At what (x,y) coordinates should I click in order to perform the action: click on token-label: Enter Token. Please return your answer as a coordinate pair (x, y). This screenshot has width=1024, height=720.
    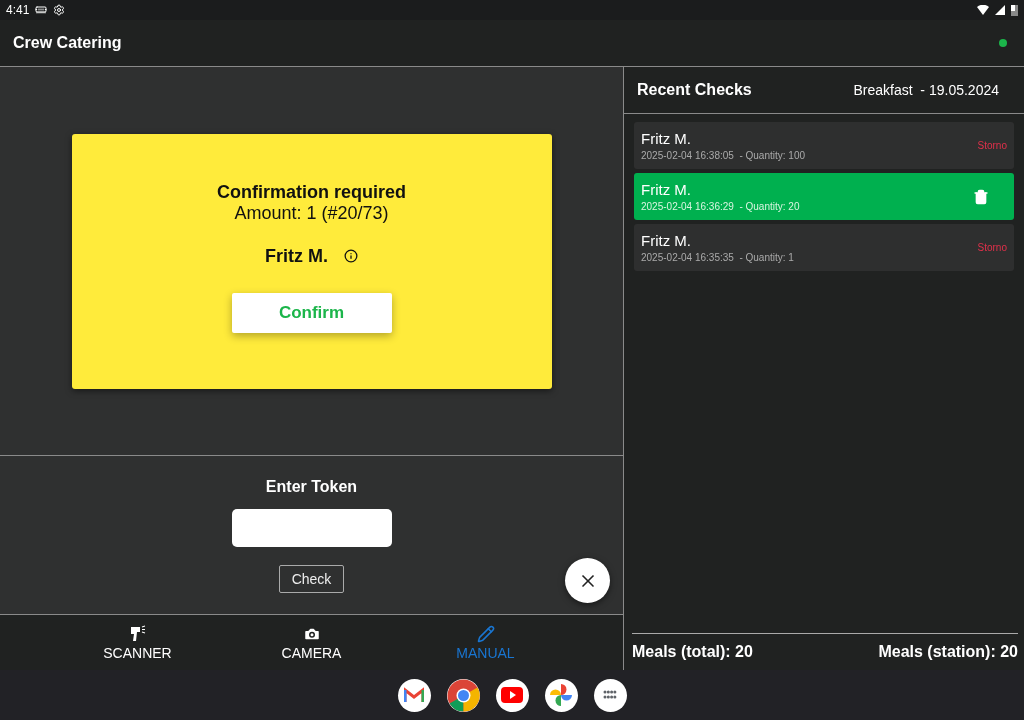
    Looking at the image, I should click on (311, 487).